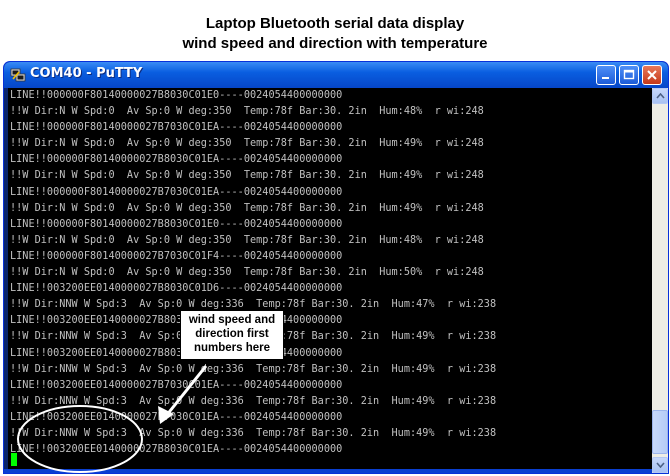 Image resolution: width=670 pixels, height=476 pixels. What do you see at coordinates (336, 75) in the screenshot?
I see `title-bar: COM40 - PuTTY` at bounding box center [336, 75].